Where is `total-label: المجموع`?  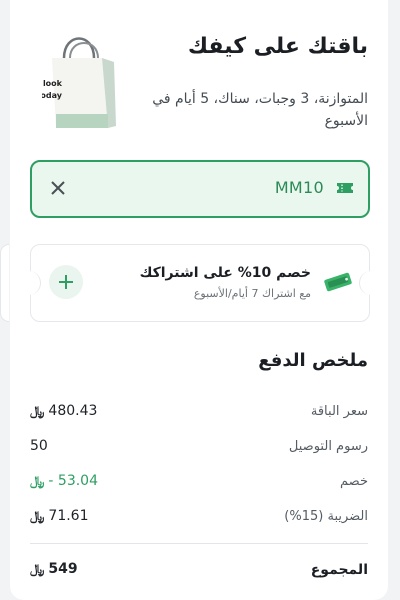
total-label: المجموع is located at coordinates (339, 570).